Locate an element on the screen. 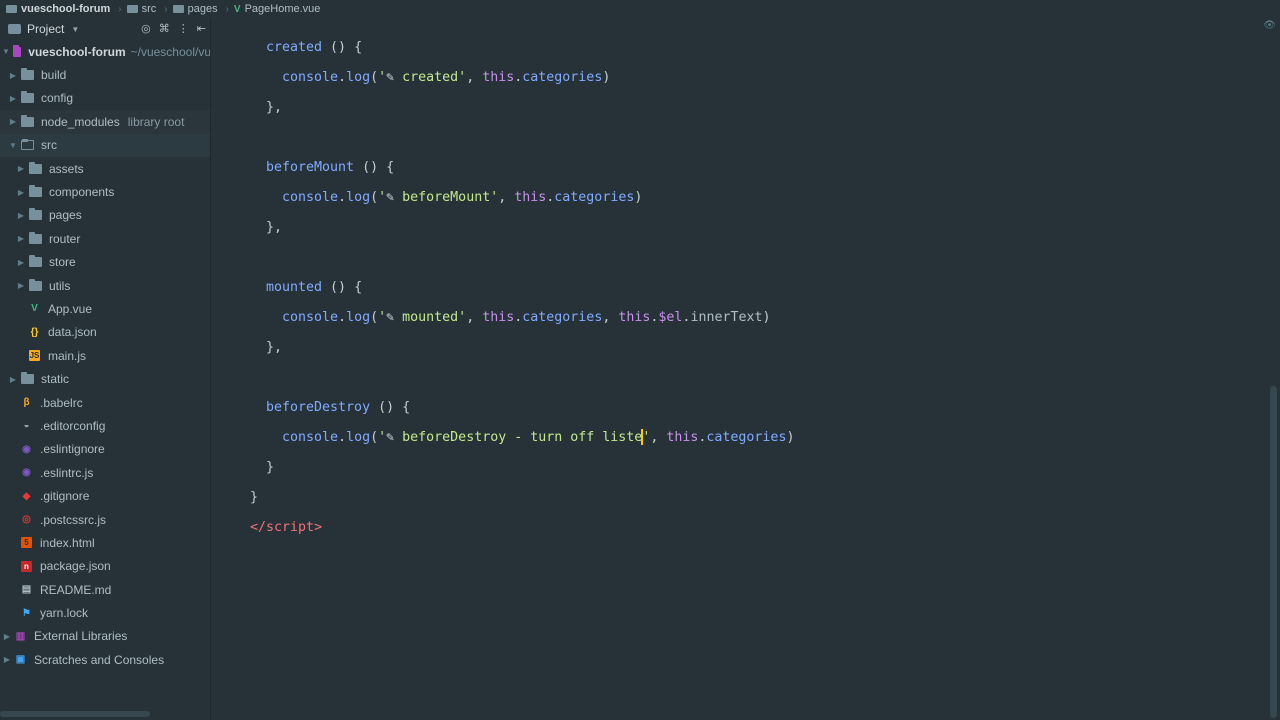 This screenshot has height=720, width=1280. tree-item: ◆ .gitignore is located at coordinates (105, 495).